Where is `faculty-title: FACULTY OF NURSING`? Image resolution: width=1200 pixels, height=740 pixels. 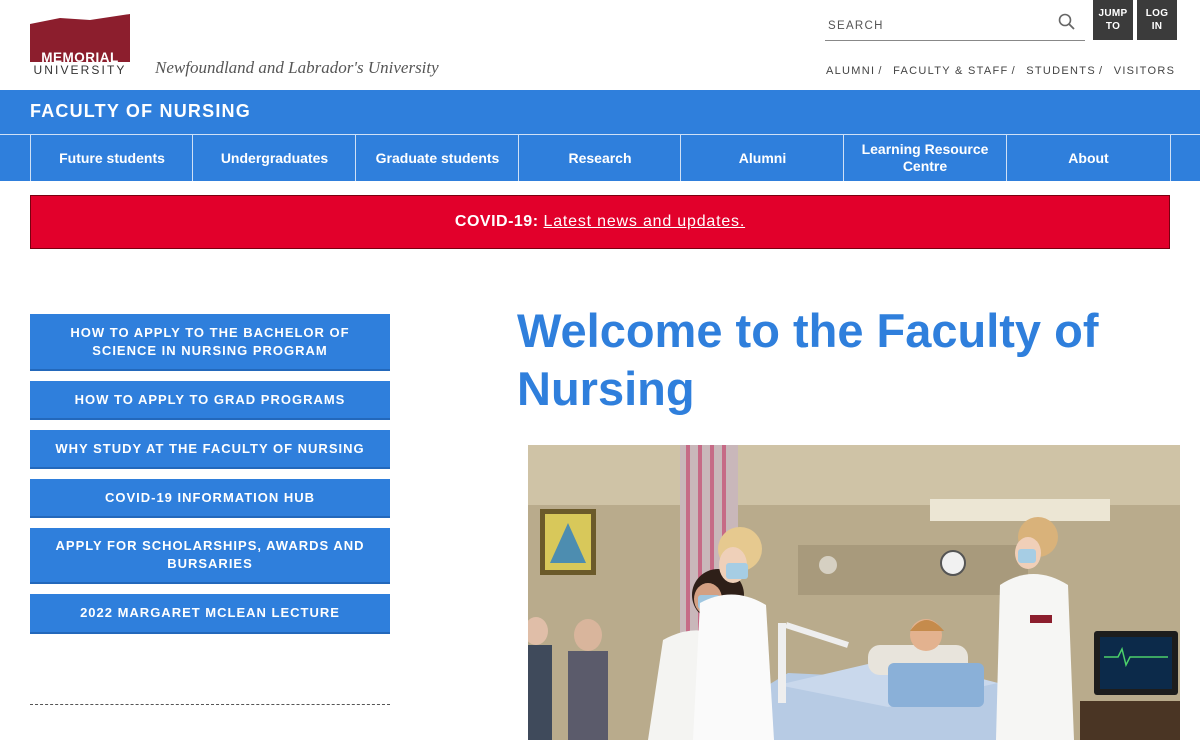 faculty-title: FACULTY OF NURSING is located at coordinates (140, 111).